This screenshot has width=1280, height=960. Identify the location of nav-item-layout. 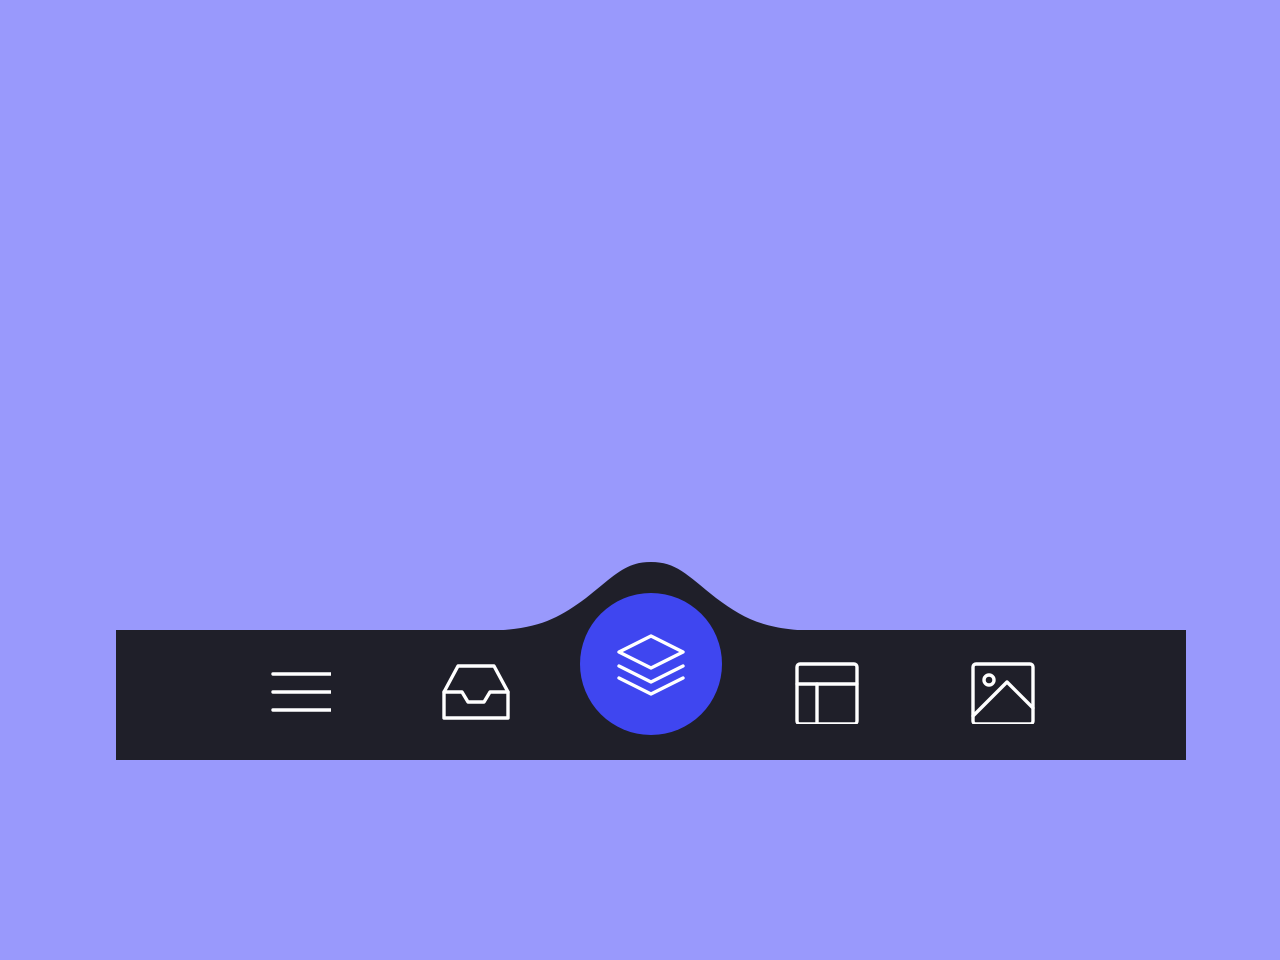
(826, 692).